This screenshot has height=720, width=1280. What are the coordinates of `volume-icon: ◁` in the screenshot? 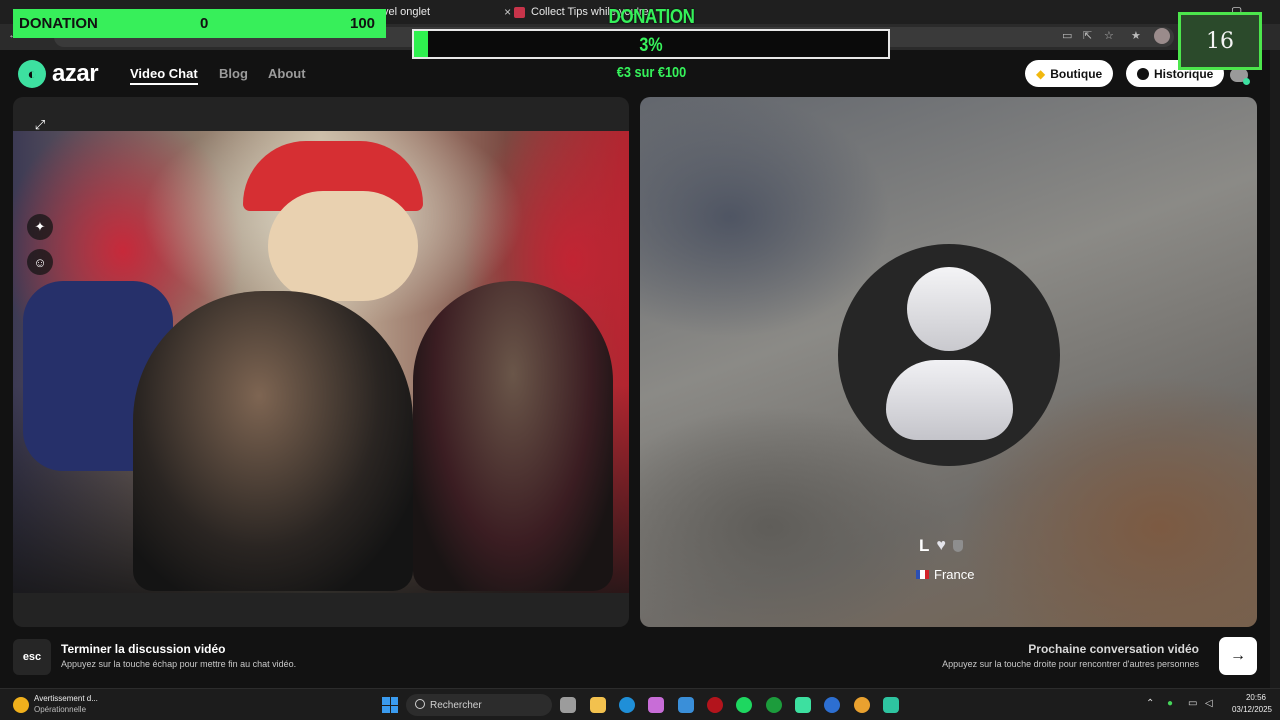 It's located at (1209, 703).